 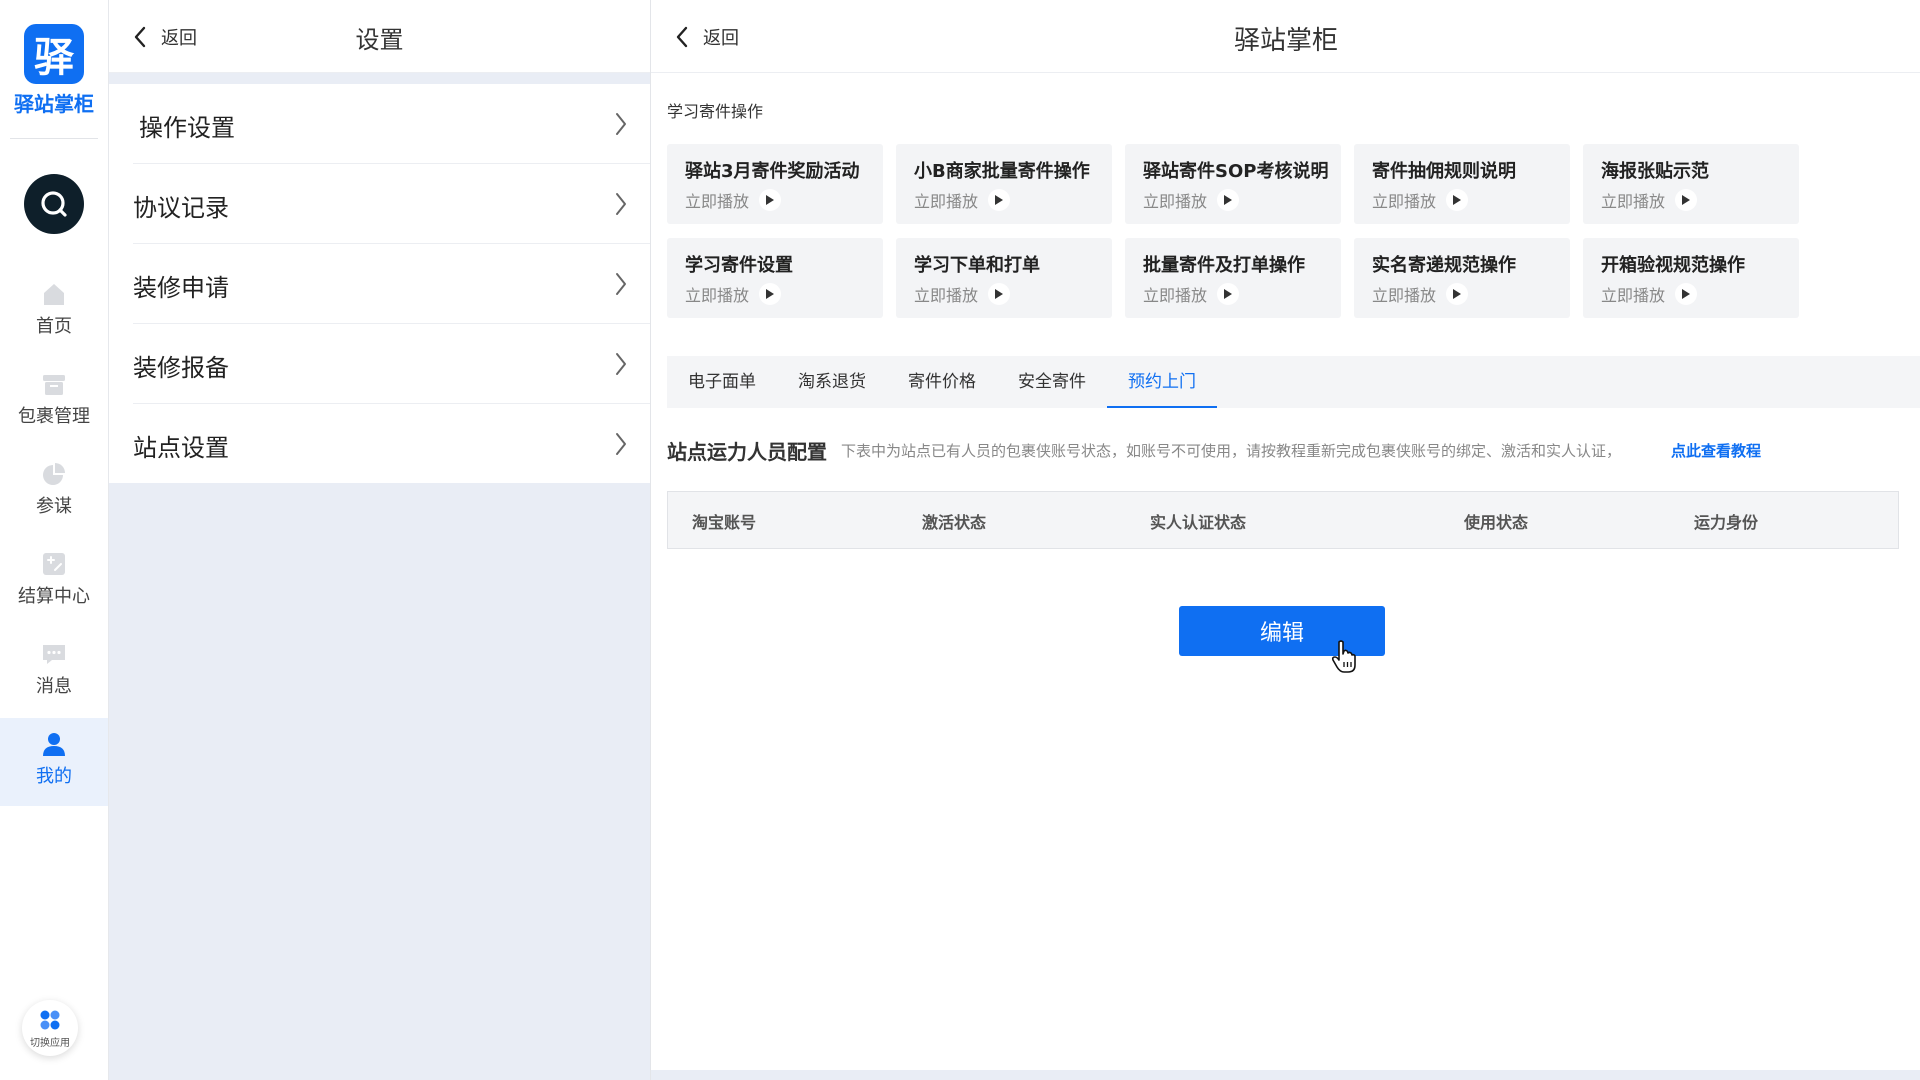 I want to click on column-header-taobao-account: 淘宝账号, so click(x=724, y=522).